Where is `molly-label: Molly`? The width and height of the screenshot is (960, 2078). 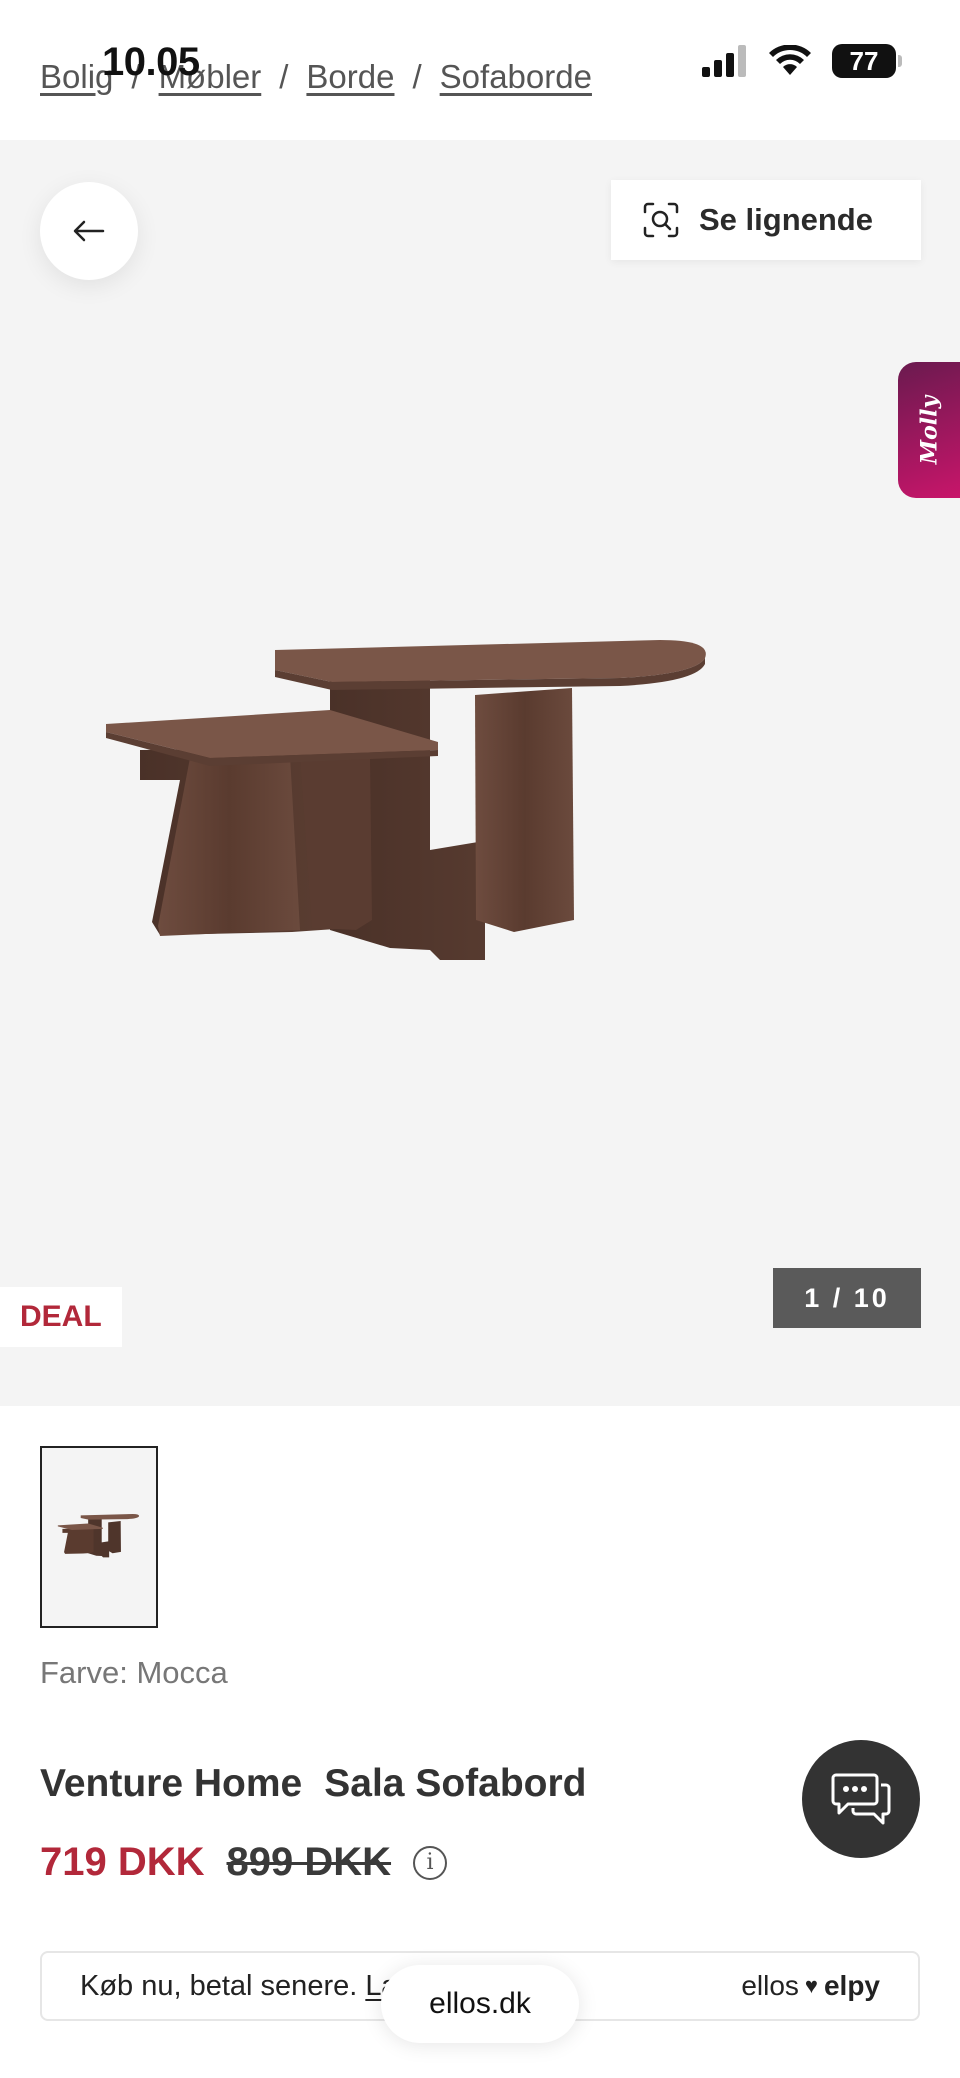
molly-label: Molly is located at coordinates (929, 430).